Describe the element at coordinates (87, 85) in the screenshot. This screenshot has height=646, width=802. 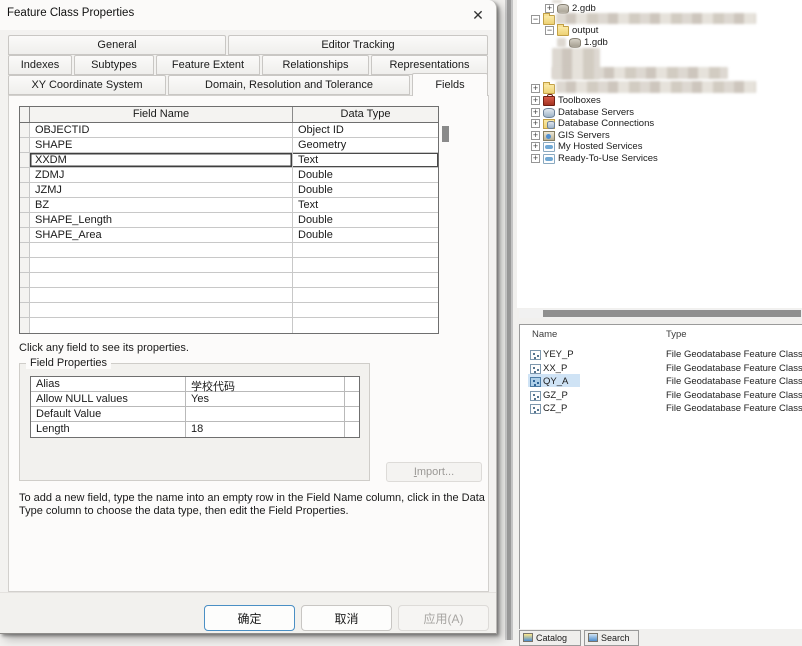
I see `tab-xy-coordinate-system: XY Coordinate System` at that location.